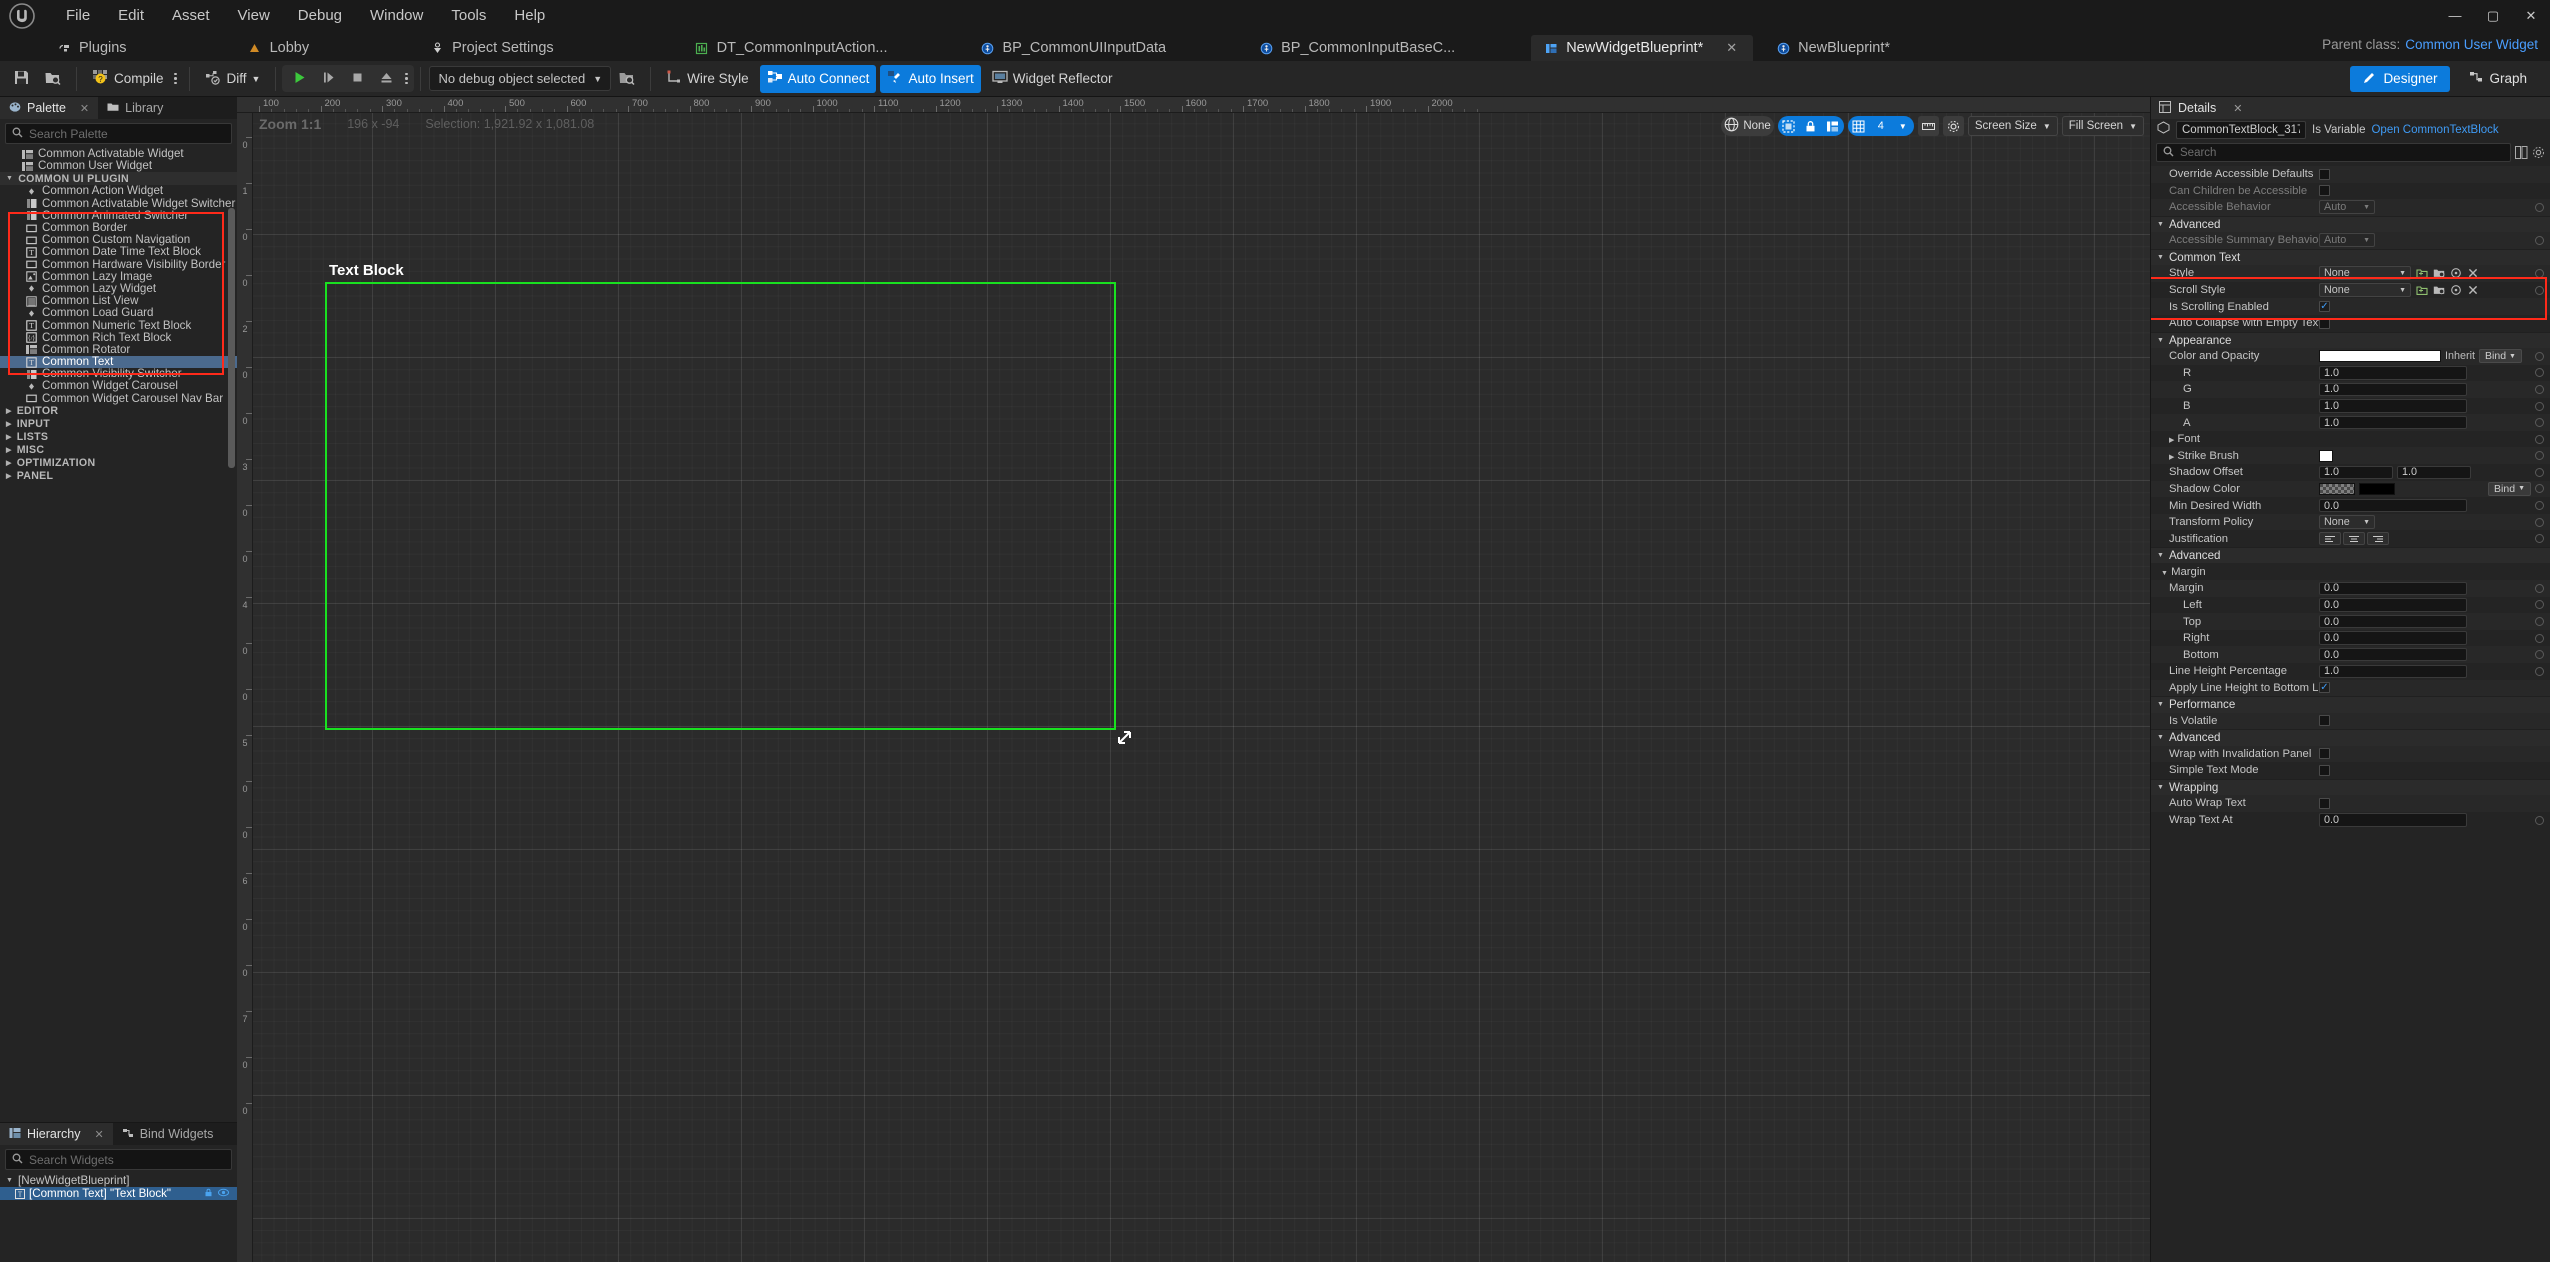 Image resolution: width=2550 pixels, height=1262 pixels. I want to click on graph-mode-button: Graph, so click(2498, 79).